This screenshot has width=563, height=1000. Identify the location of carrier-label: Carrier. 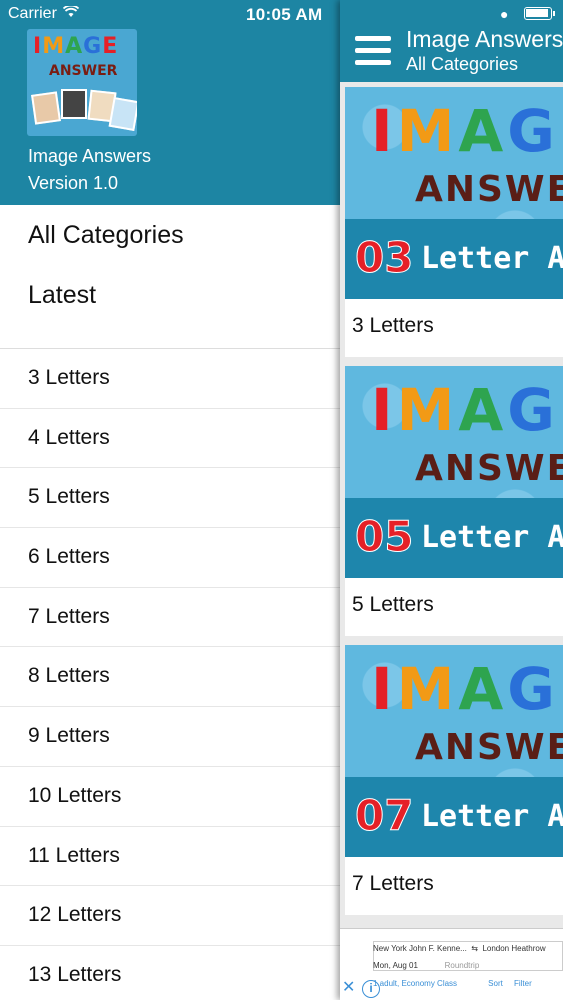
(32, 13).